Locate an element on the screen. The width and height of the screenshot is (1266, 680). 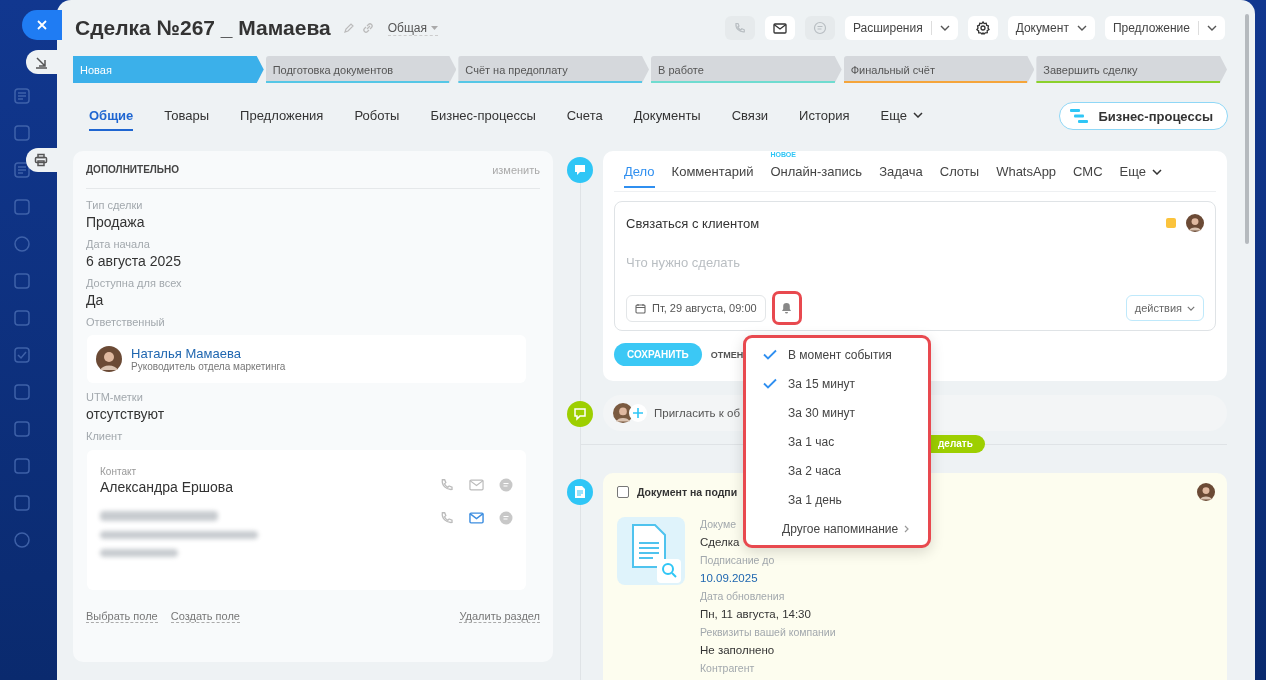
collapse-button is located at coordinates (41, 62).